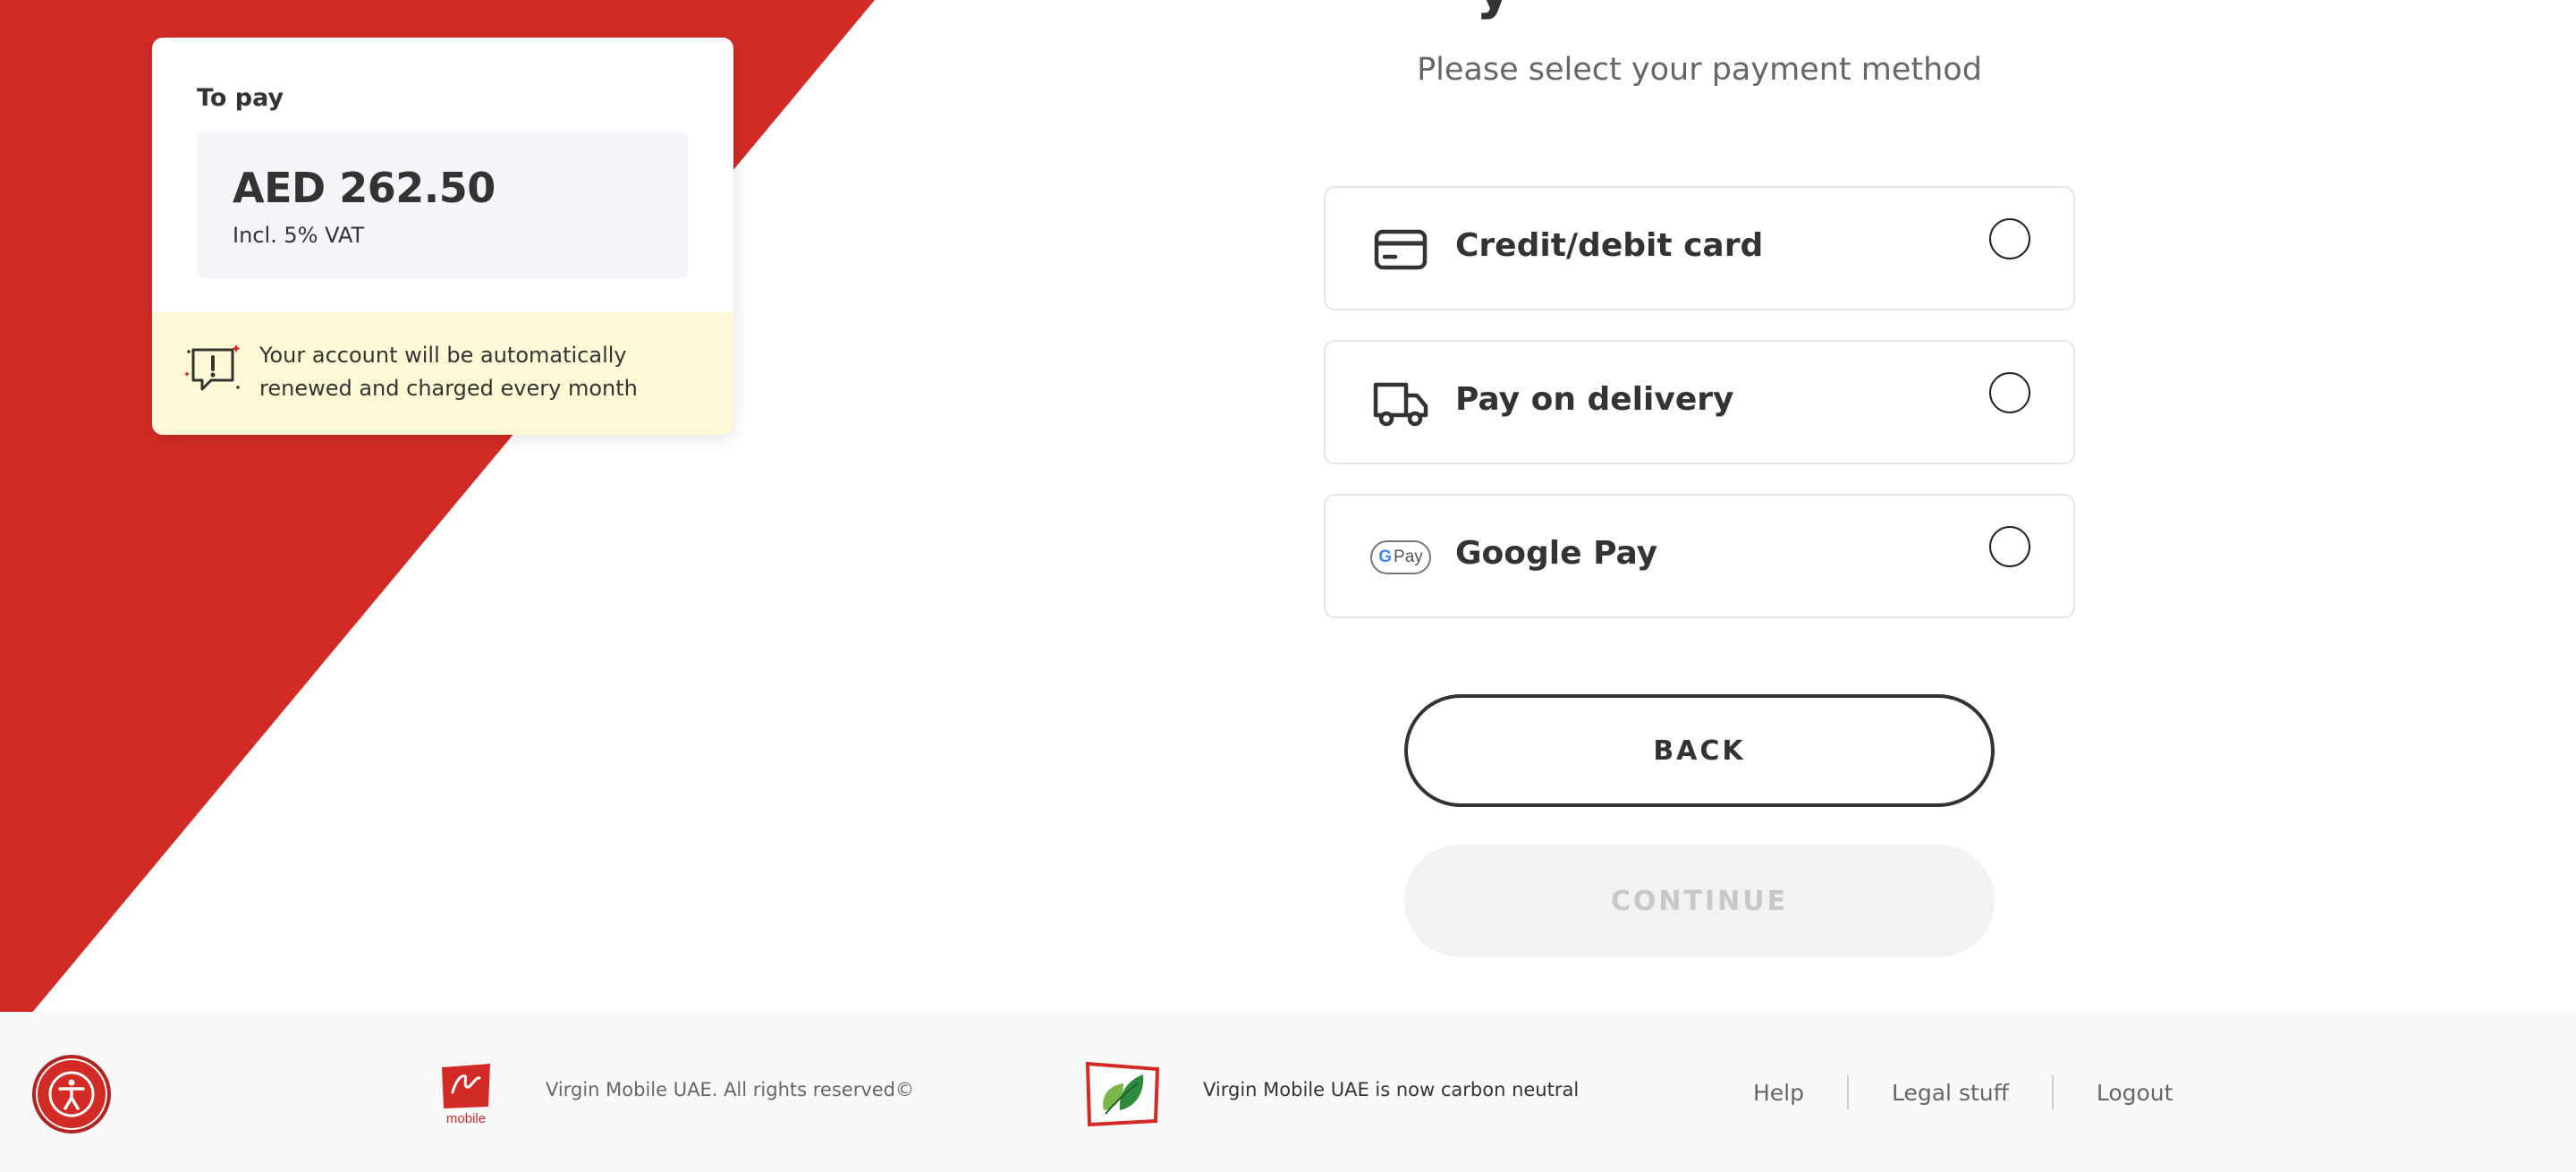  I want to click on accessibility-icon, so click(71, 1094).